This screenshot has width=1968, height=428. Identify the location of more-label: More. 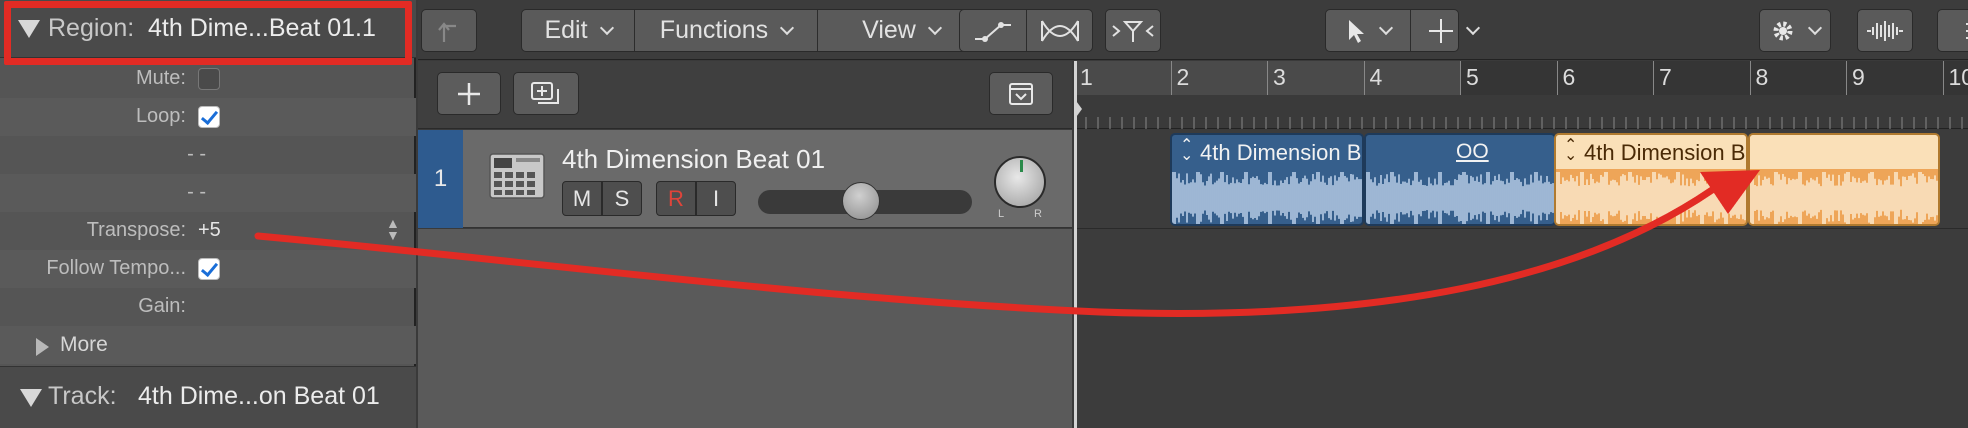
(84, 344).